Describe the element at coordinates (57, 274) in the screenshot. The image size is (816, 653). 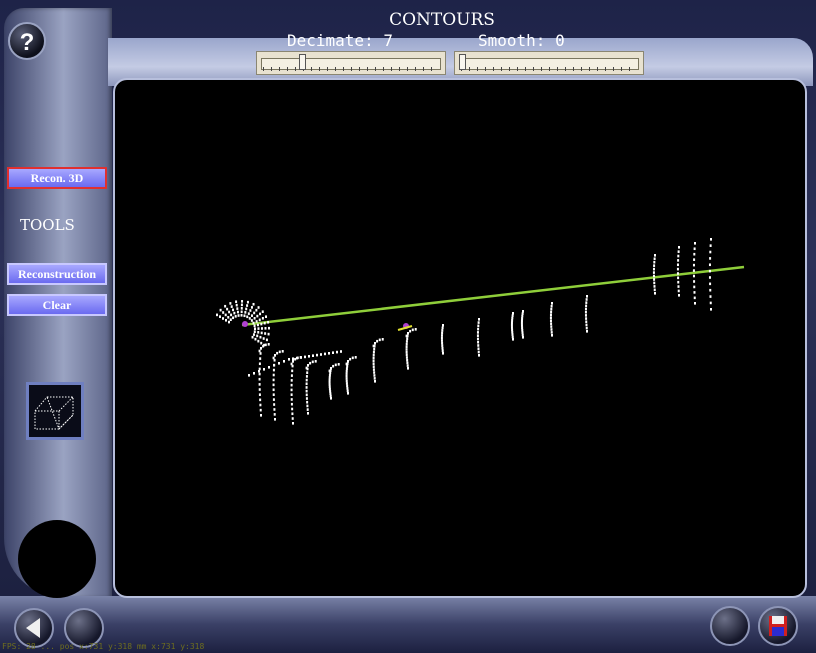
I see `reconstruction-button: Reconstruction` at that location.